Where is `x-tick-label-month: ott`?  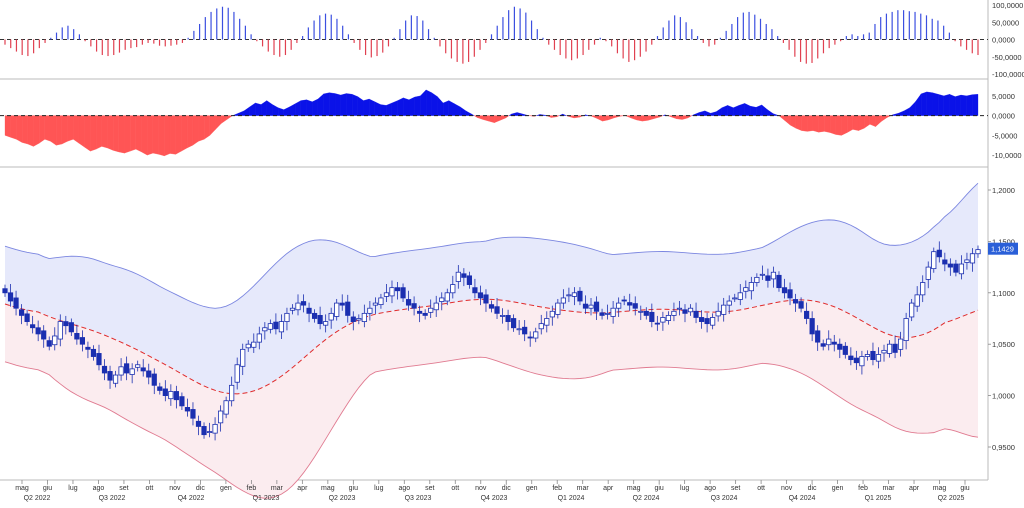
x-tick-label-month: ott is located at coordinates (150, 488).